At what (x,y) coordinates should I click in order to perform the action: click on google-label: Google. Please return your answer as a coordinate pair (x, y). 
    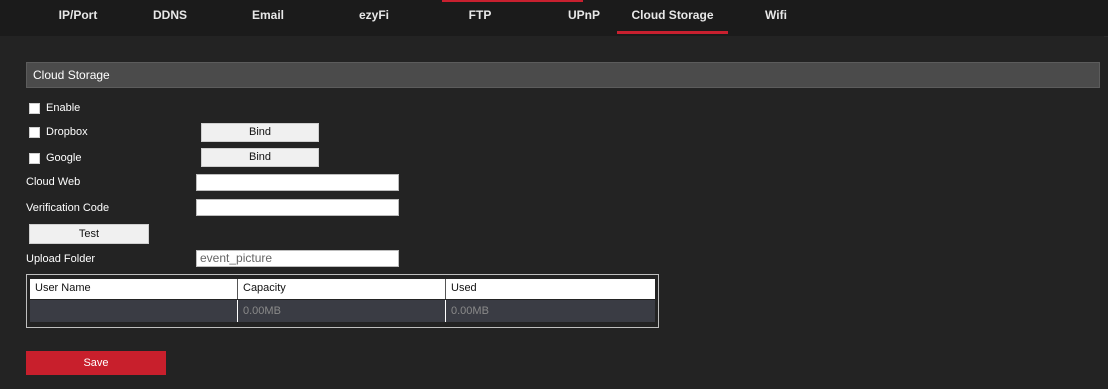
    Looking at the image, I should click on (64, 158).